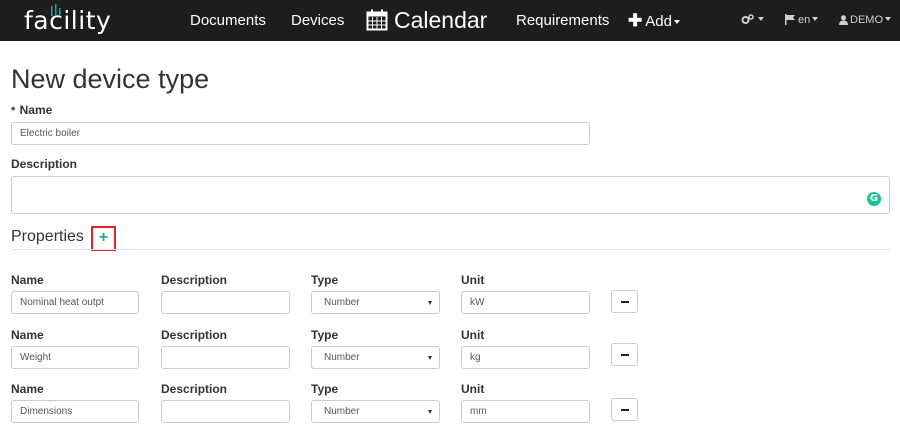 This screenshot has width=900, height=435. Describe the element at coordinates (747, 19) in the screenshot. I see `cogs-icon` at that location.